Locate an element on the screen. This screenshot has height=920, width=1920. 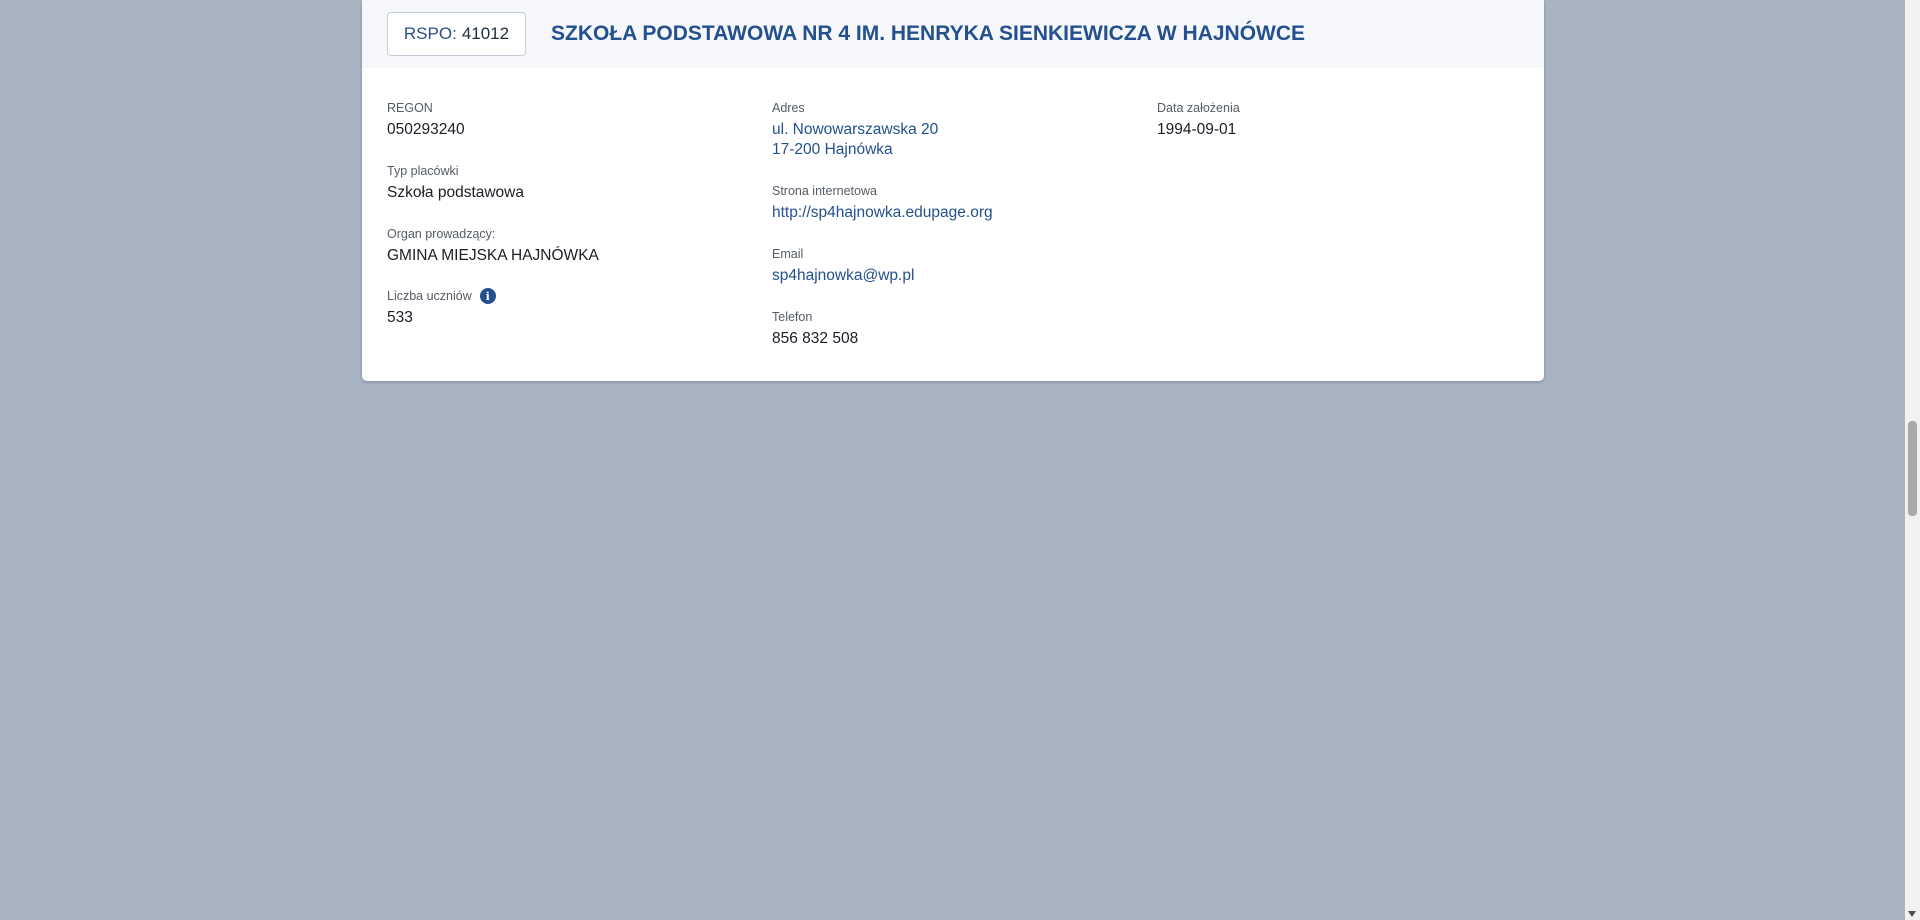
rspo-label: RSPO: is located at coordinates (430, 33).